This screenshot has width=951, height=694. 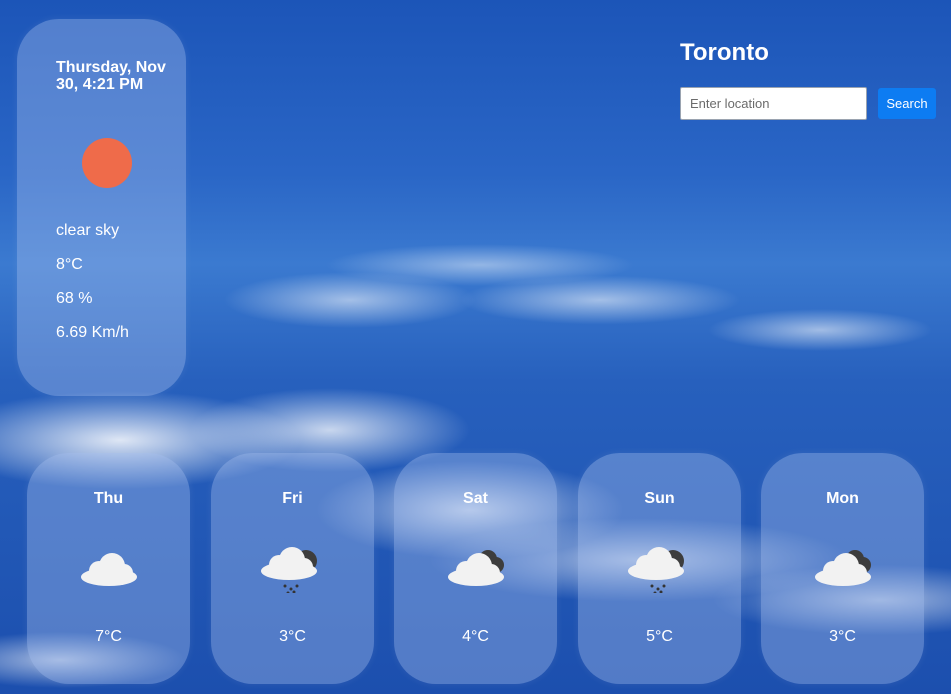 What do you see at coordinates (659, 636) in the screenshot?
I see `forecast-temp: 5°C` at bounding box center [659, 636].